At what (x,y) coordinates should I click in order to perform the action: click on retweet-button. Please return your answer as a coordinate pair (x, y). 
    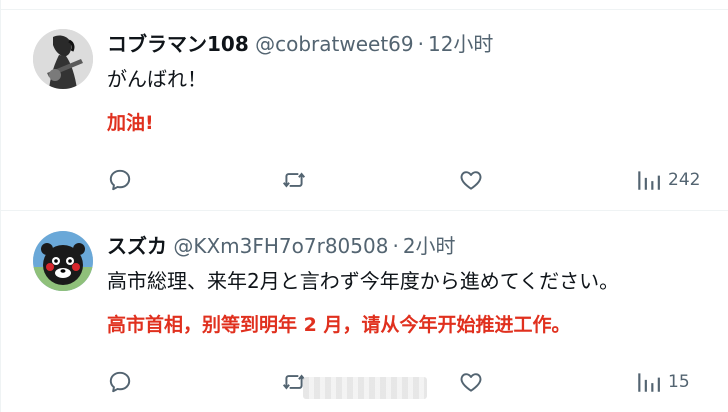
    Looking at the image, I should click on (294, 180).